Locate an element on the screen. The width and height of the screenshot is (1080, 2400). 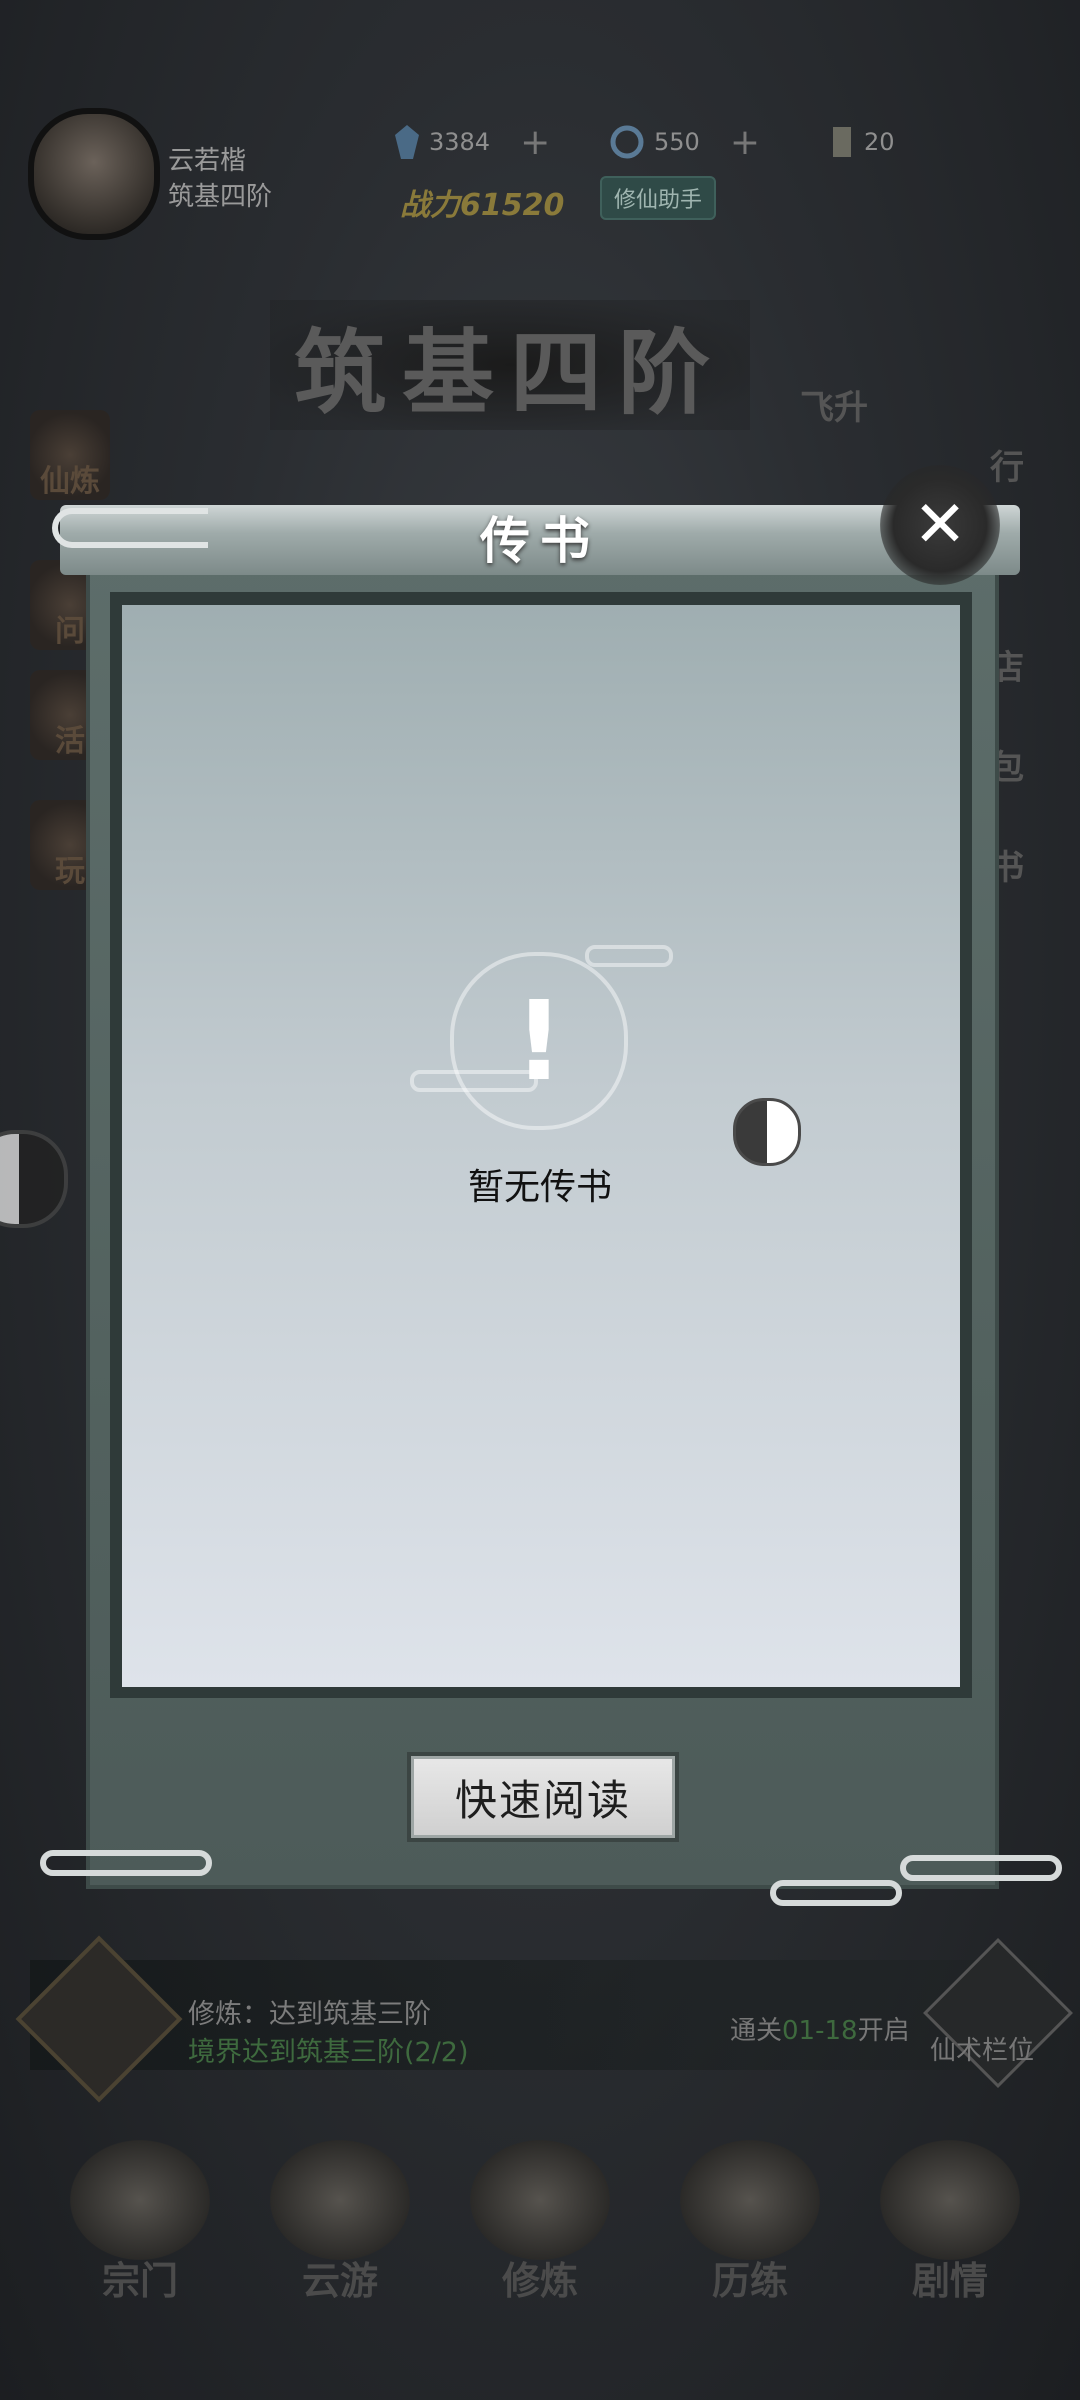
spirit-orb-icon is located at coordinates (627, 142).